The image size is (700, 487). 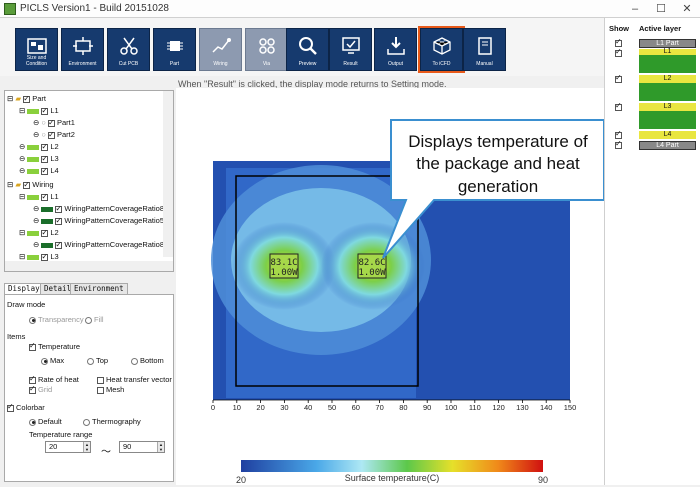 I want to click on tree-node-wiring-l1: ⊟ L1, so click(x=39, y=197).